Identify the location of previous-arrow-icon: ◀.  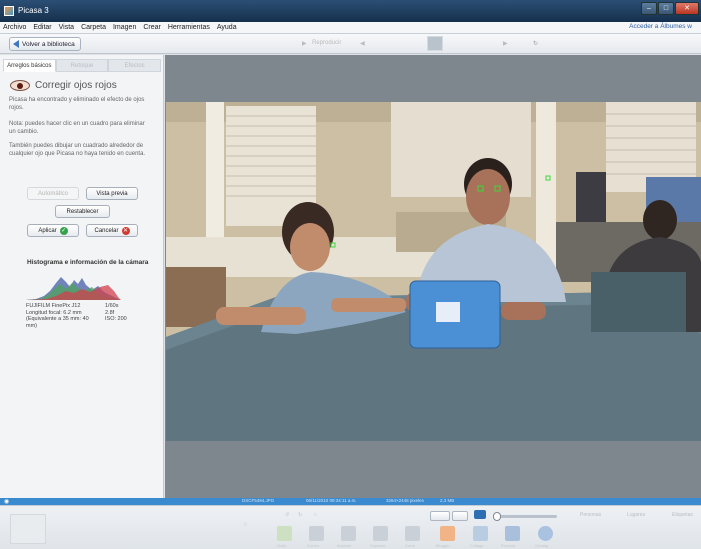
(362, 43).